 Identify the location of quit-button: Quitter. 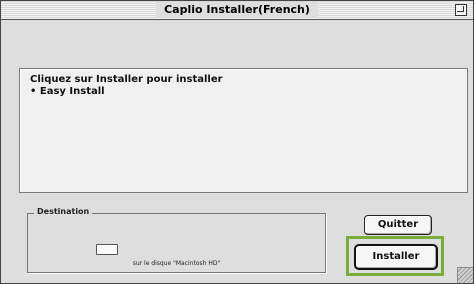
(398, 225).